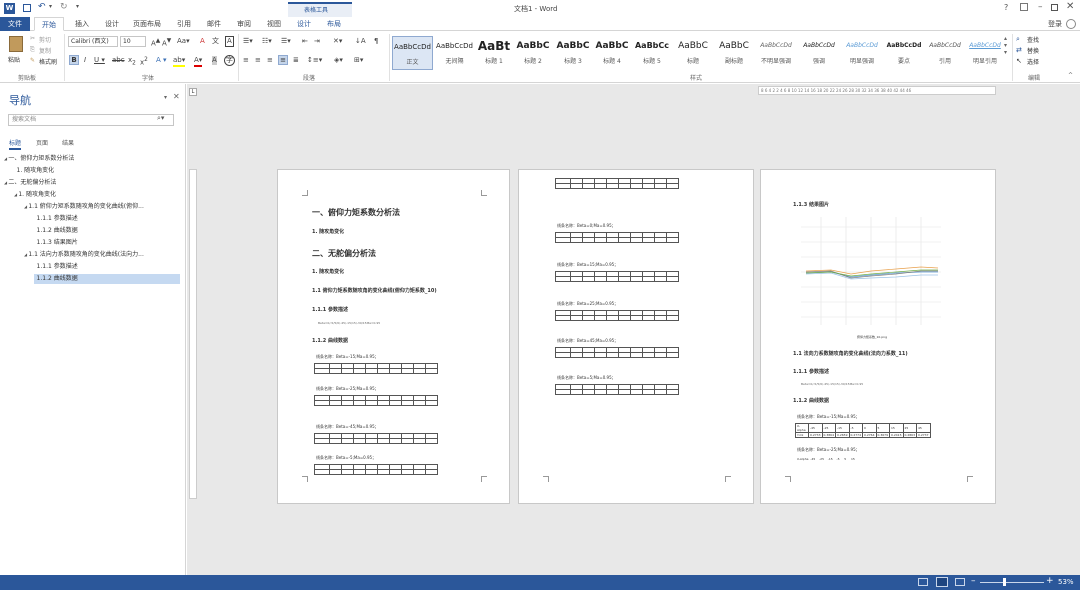 This screenshot has height=590, width=1080. I want to click on nav-tab-pages: 页面, so click(42, 142).